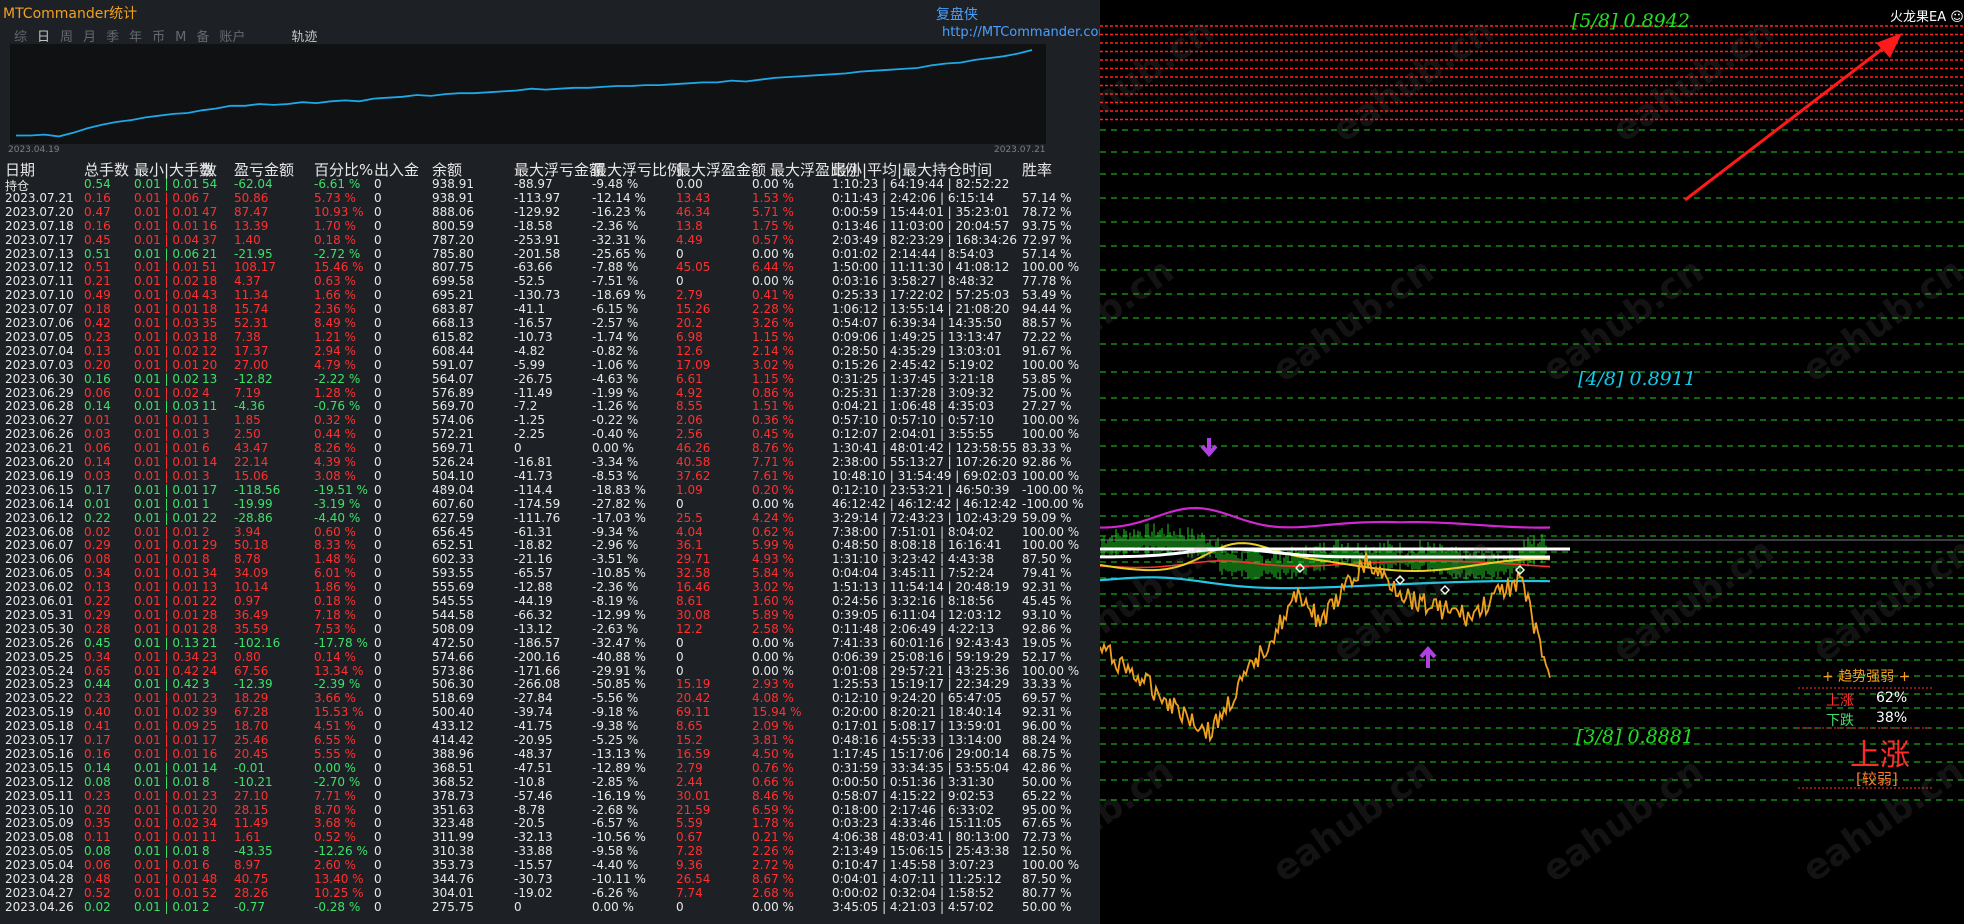 The width and height of the screenshot is (1964, 924). Describe the element at coordinates (210, 656) in the screenshot. I see `cell-3: 23` at that location.